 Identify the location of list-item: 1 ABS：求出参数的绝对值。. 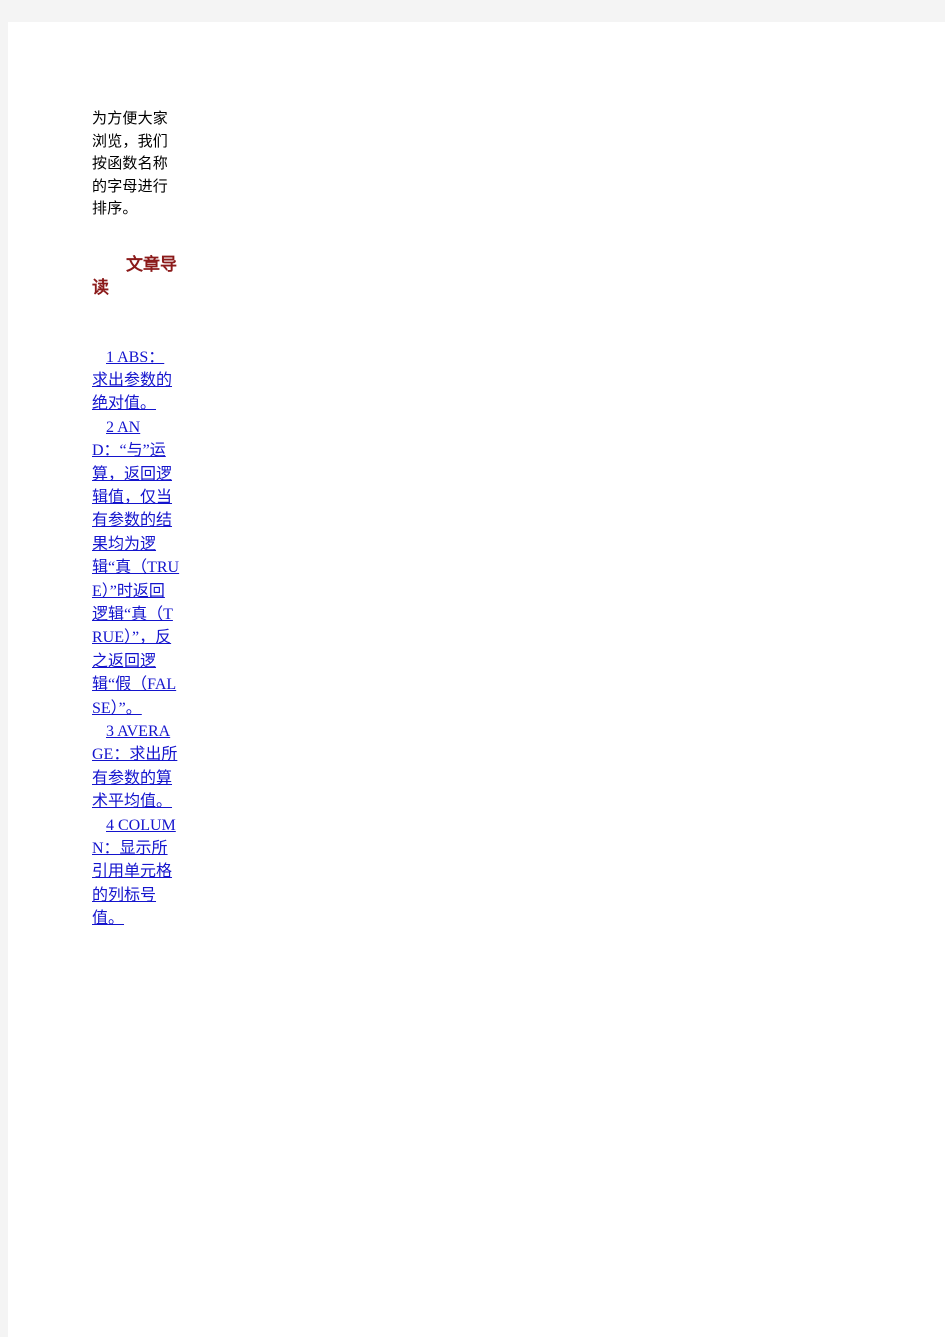
(136, 381).